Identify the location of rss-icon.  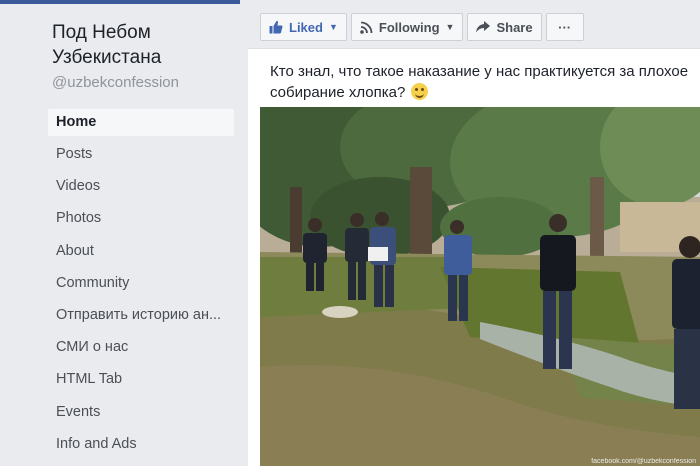
(366, 27).